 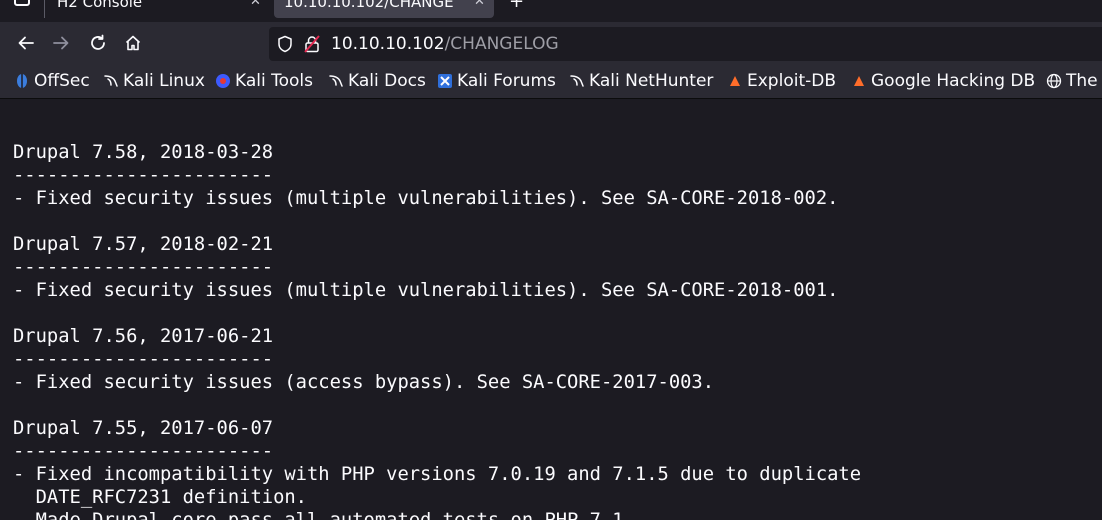 I want to click on bookmark-kali-docs: Kali Docs, so click(x=377, y=81).